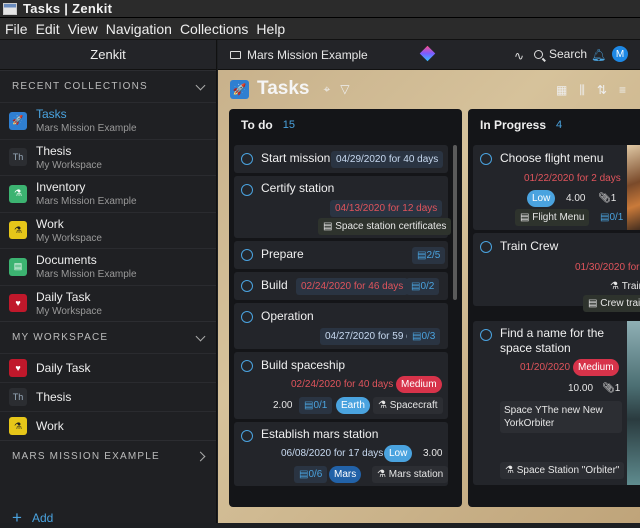 This screenshot has height=528, width=640. Describe the element at coordinates (633, 403) in the screenshot. I see `cover-image` at that location.